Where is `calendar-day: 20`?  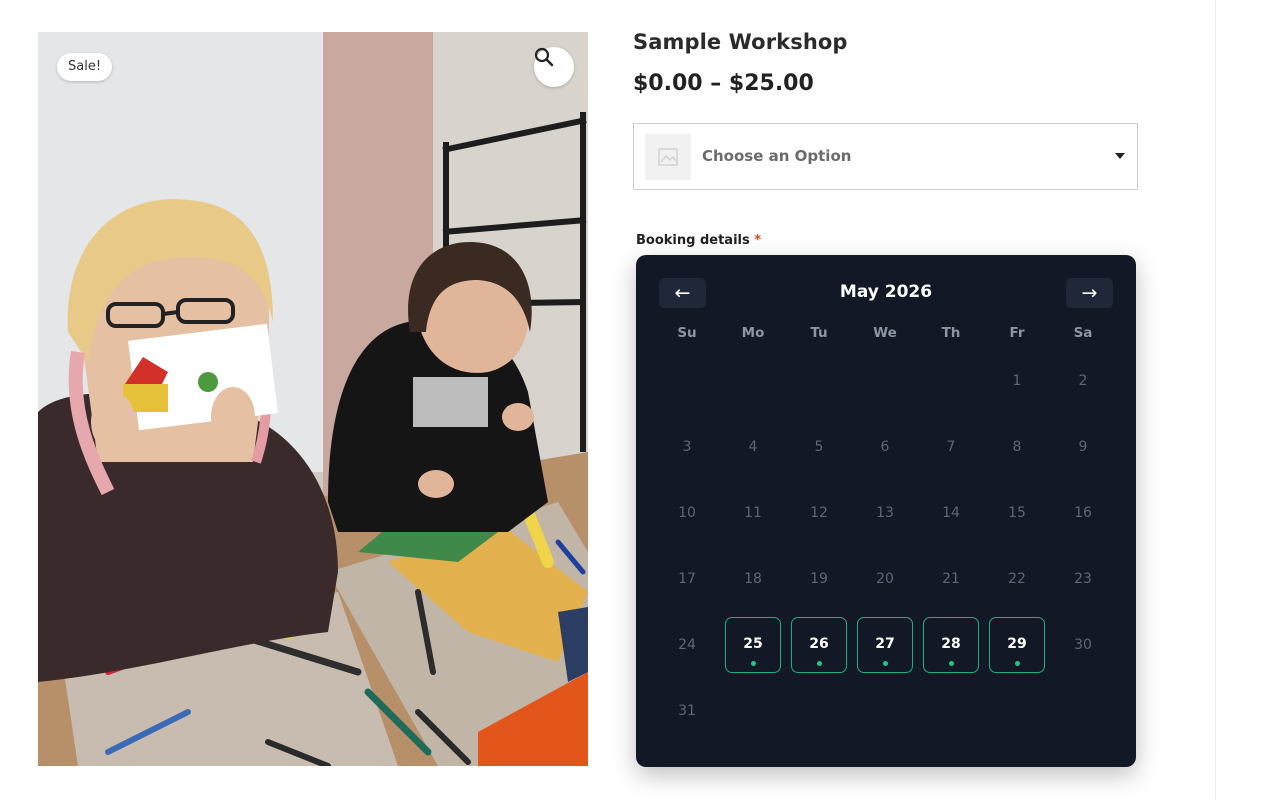 calendar-day: 20 is located at coordinates (885, 579).